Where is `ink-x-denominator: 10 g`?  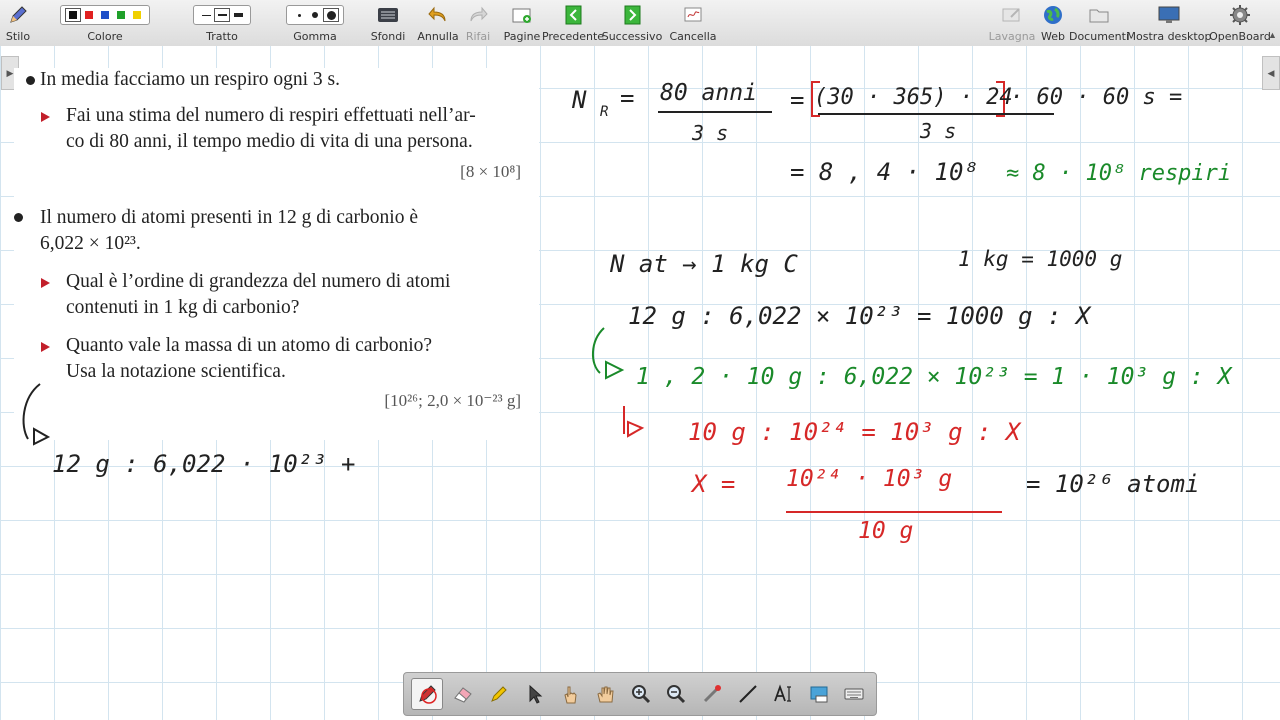
ink-x-denominator: 10 g is located at coordinates (885, 531).